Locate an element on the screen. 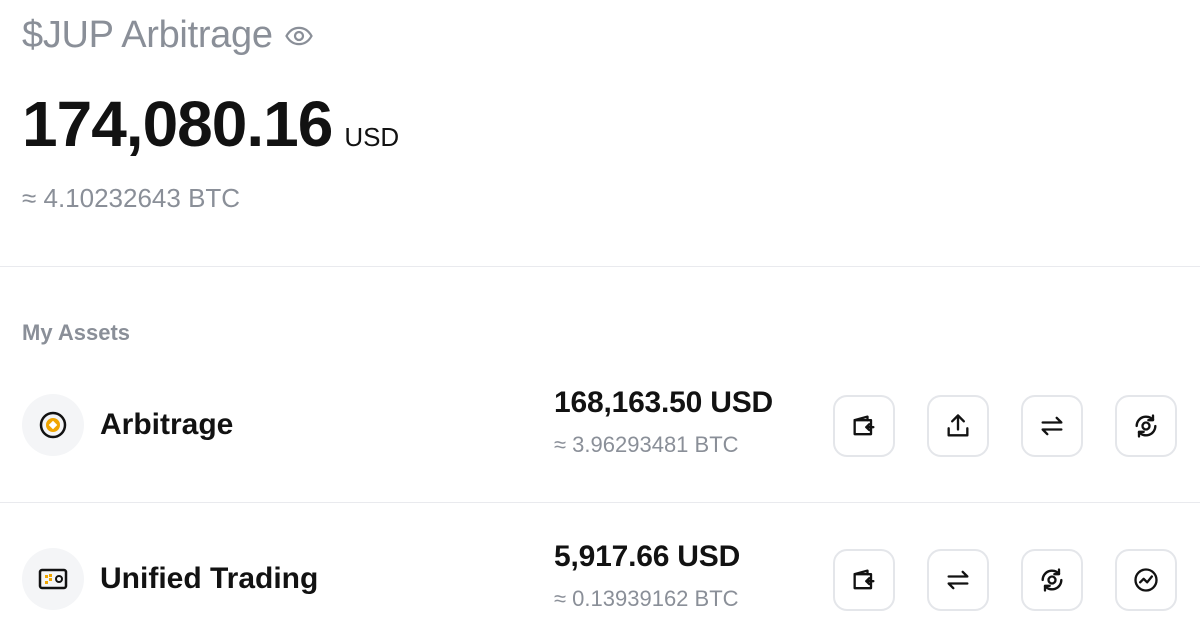 Image resolution: width=1200 pixels, height=635 pixels. trade-button is located at coordinates (1146, 580).